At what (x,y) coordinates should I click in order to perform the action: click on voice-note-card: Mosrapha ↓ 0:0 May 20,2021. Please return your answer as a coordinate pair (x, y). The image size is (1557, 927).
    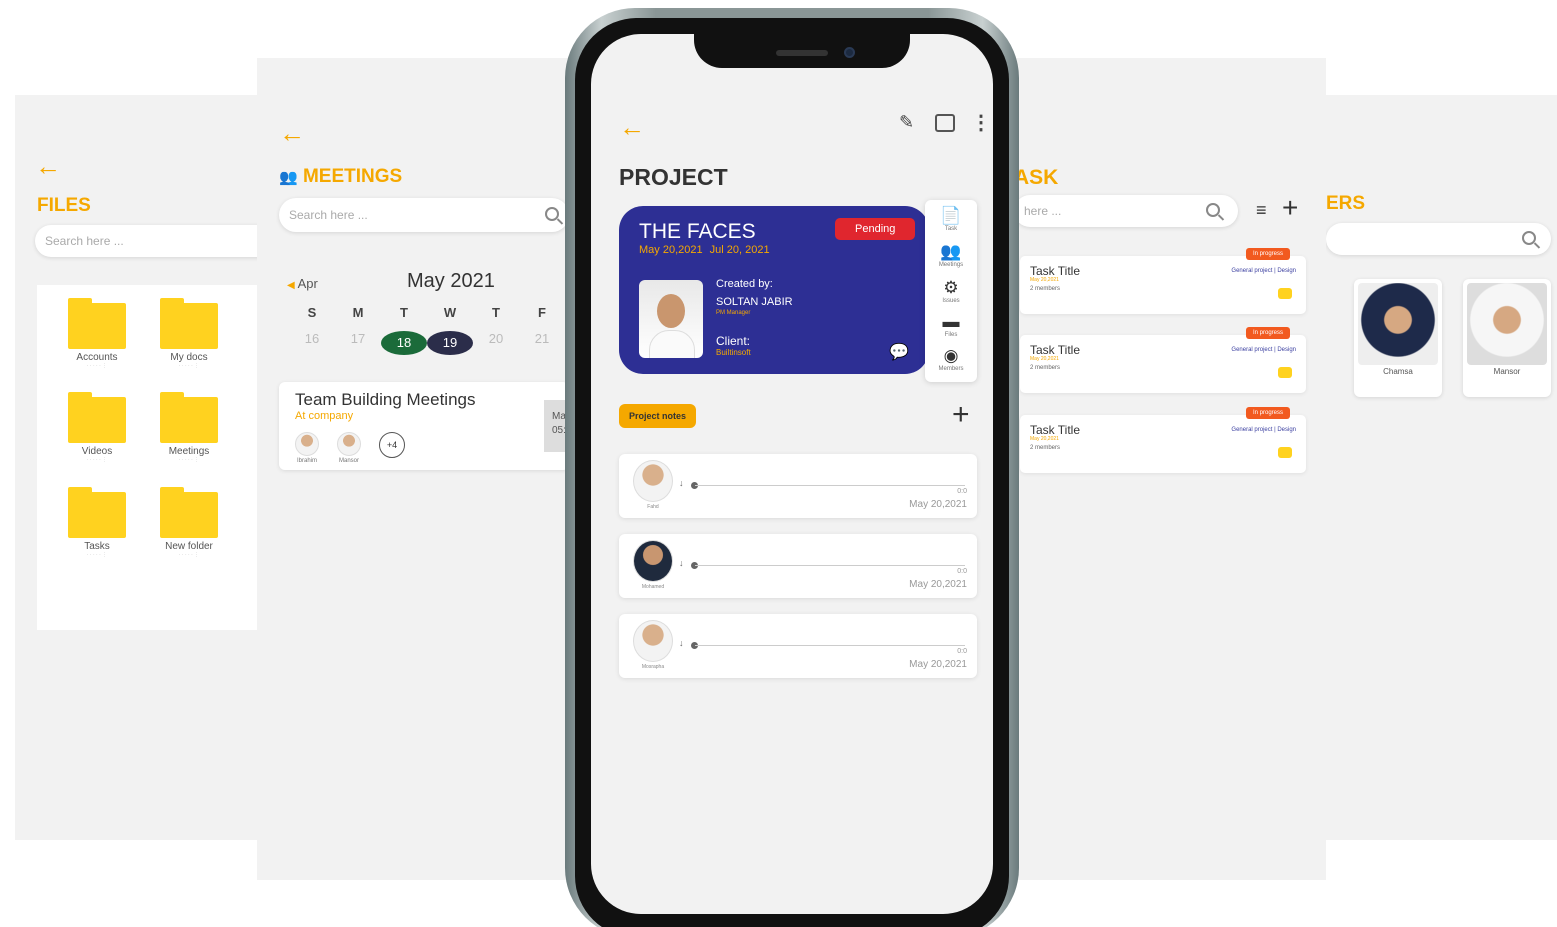
    Looking at the image, I should click on (798, 646).